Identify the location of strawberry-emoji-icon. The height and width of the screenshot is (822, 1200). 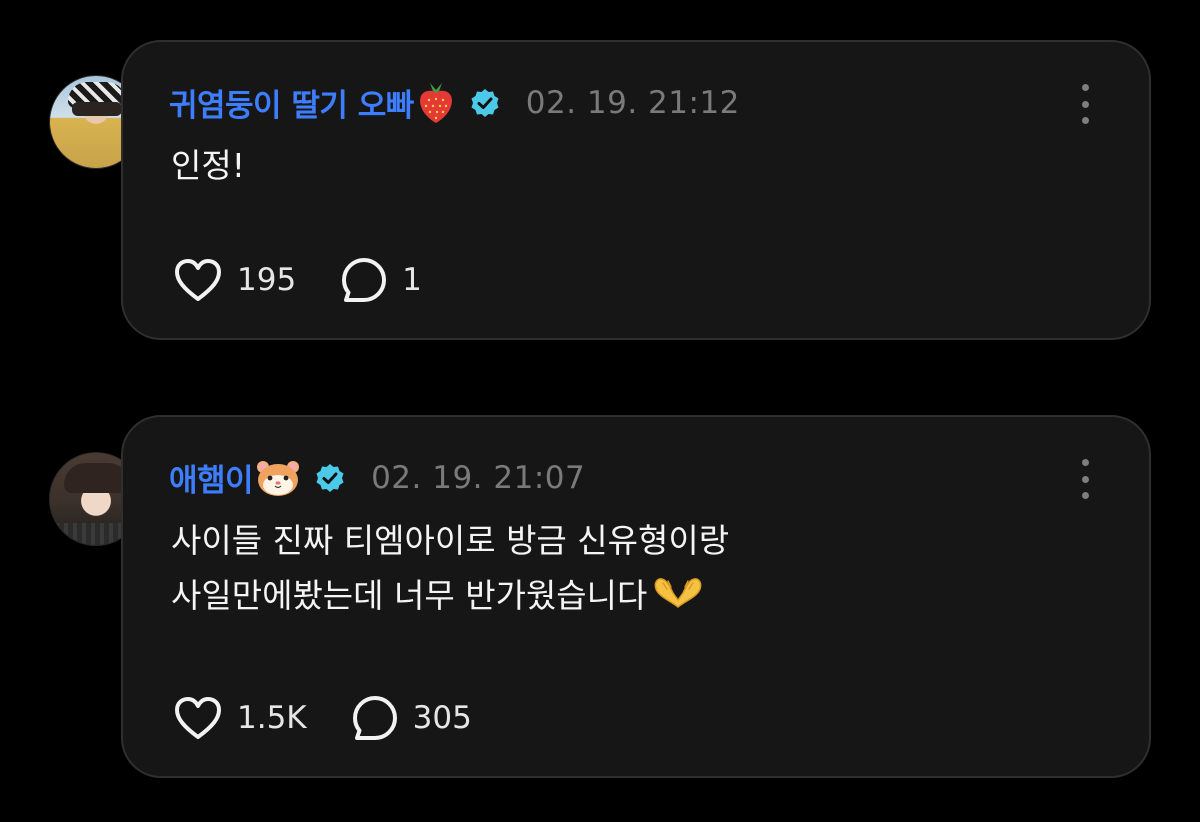
(435, 102).